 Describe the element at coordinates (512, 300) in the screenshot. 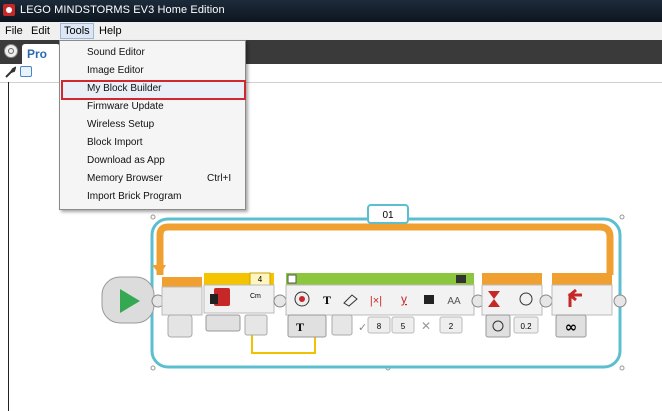

I see `wait-block` at that location.